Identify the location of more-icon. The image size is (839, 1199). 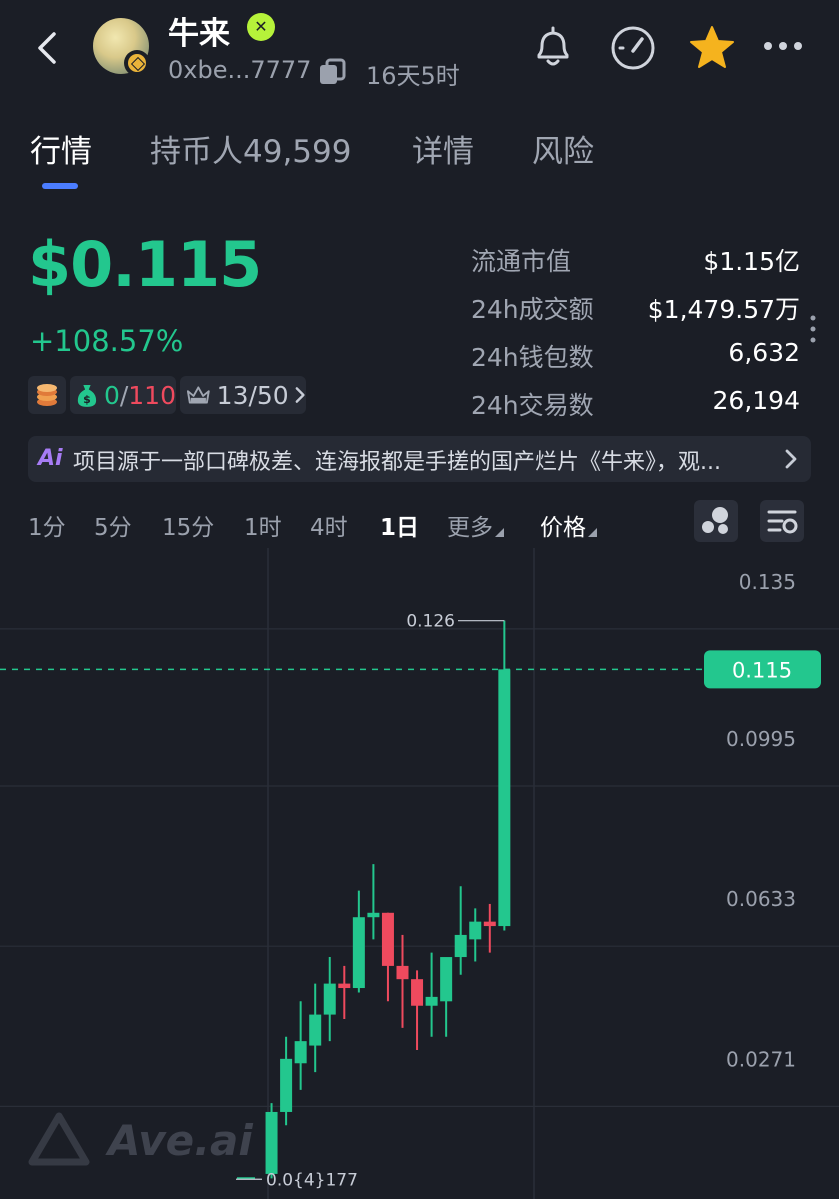
(783, 46).